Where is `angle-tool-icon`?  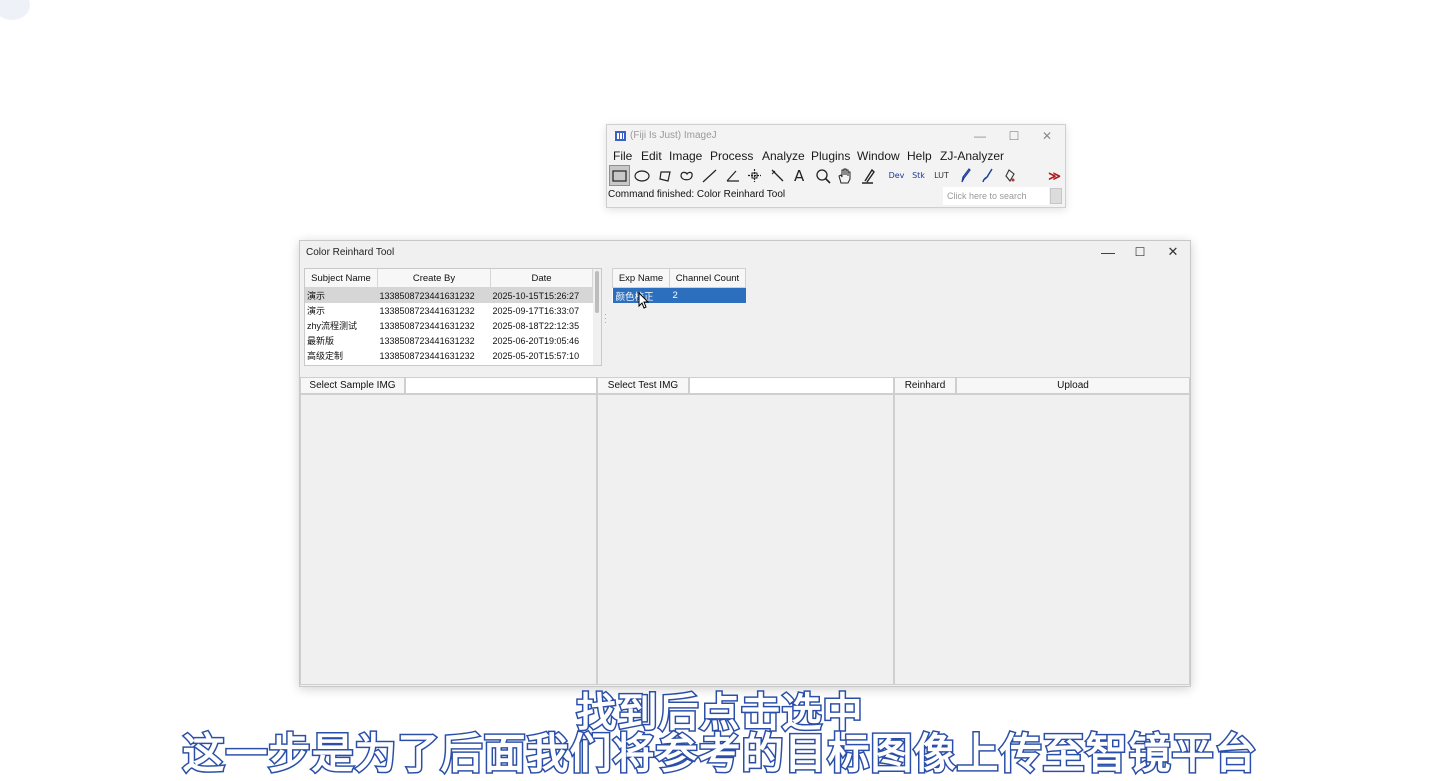 angle-tool-icon is located at coordinates (732, 175).